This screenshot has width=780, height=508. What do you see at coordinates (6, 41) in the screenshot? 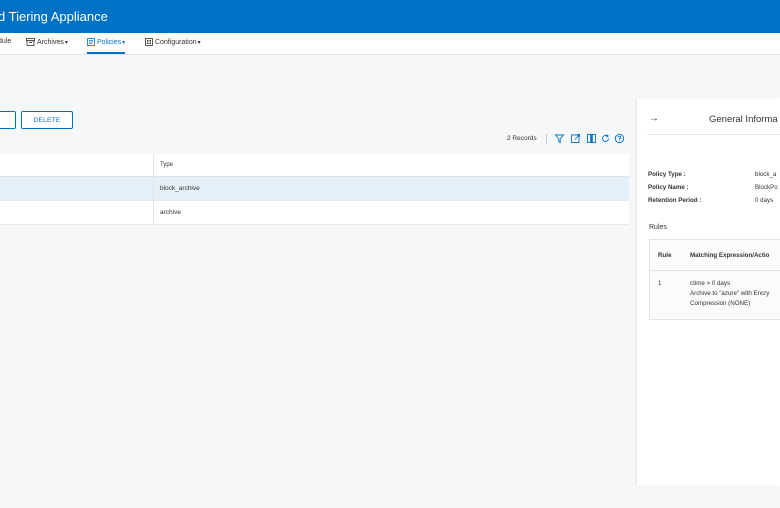
I see `nav-item-label: dule` at bounding box center [6, 41].